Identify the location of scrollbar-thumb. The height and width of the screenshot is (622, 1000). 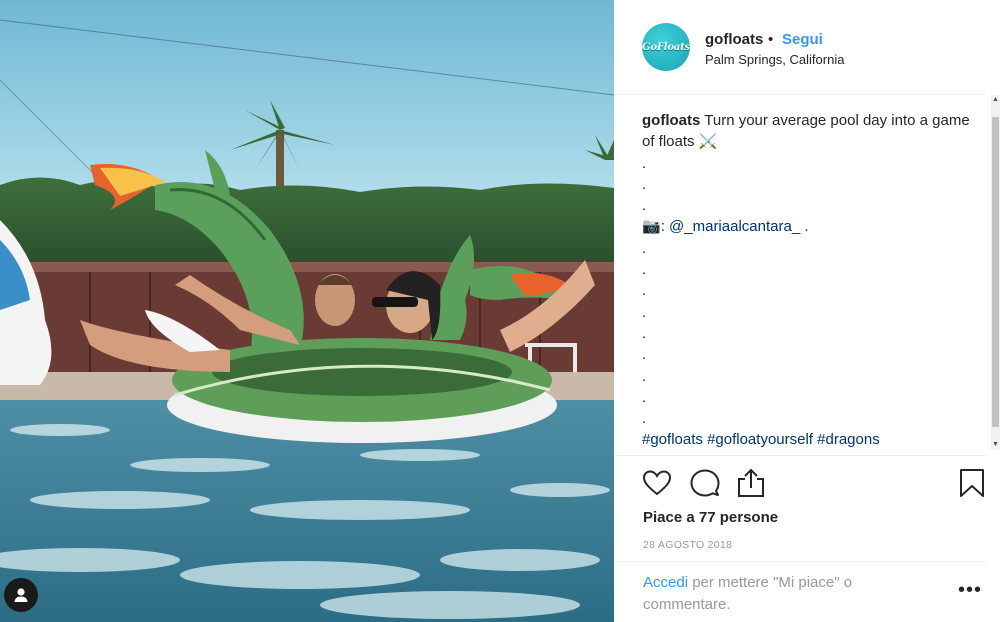
(995, 272).